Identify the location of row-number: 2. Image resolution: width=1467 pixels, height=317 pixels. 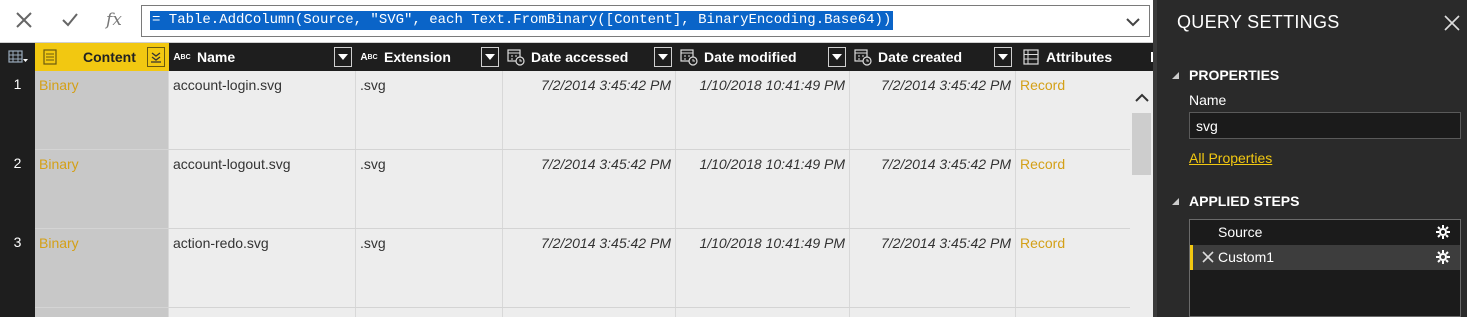
(17, 189).